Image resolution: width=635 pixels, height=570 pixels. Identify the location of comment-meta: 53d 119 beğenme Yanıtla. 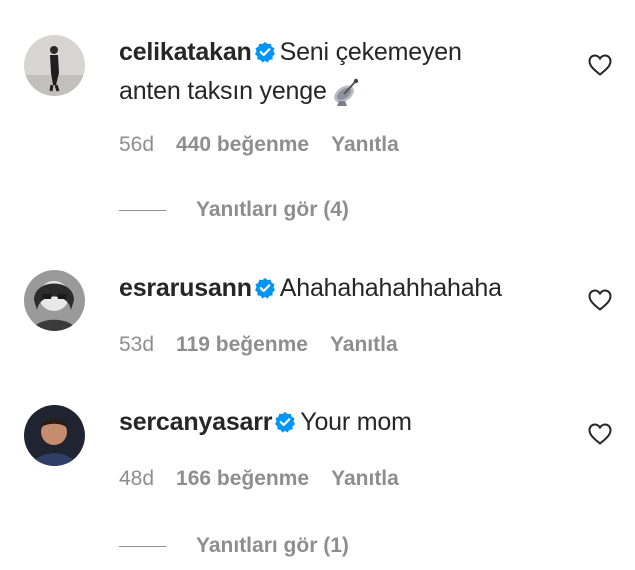
(269, 345).